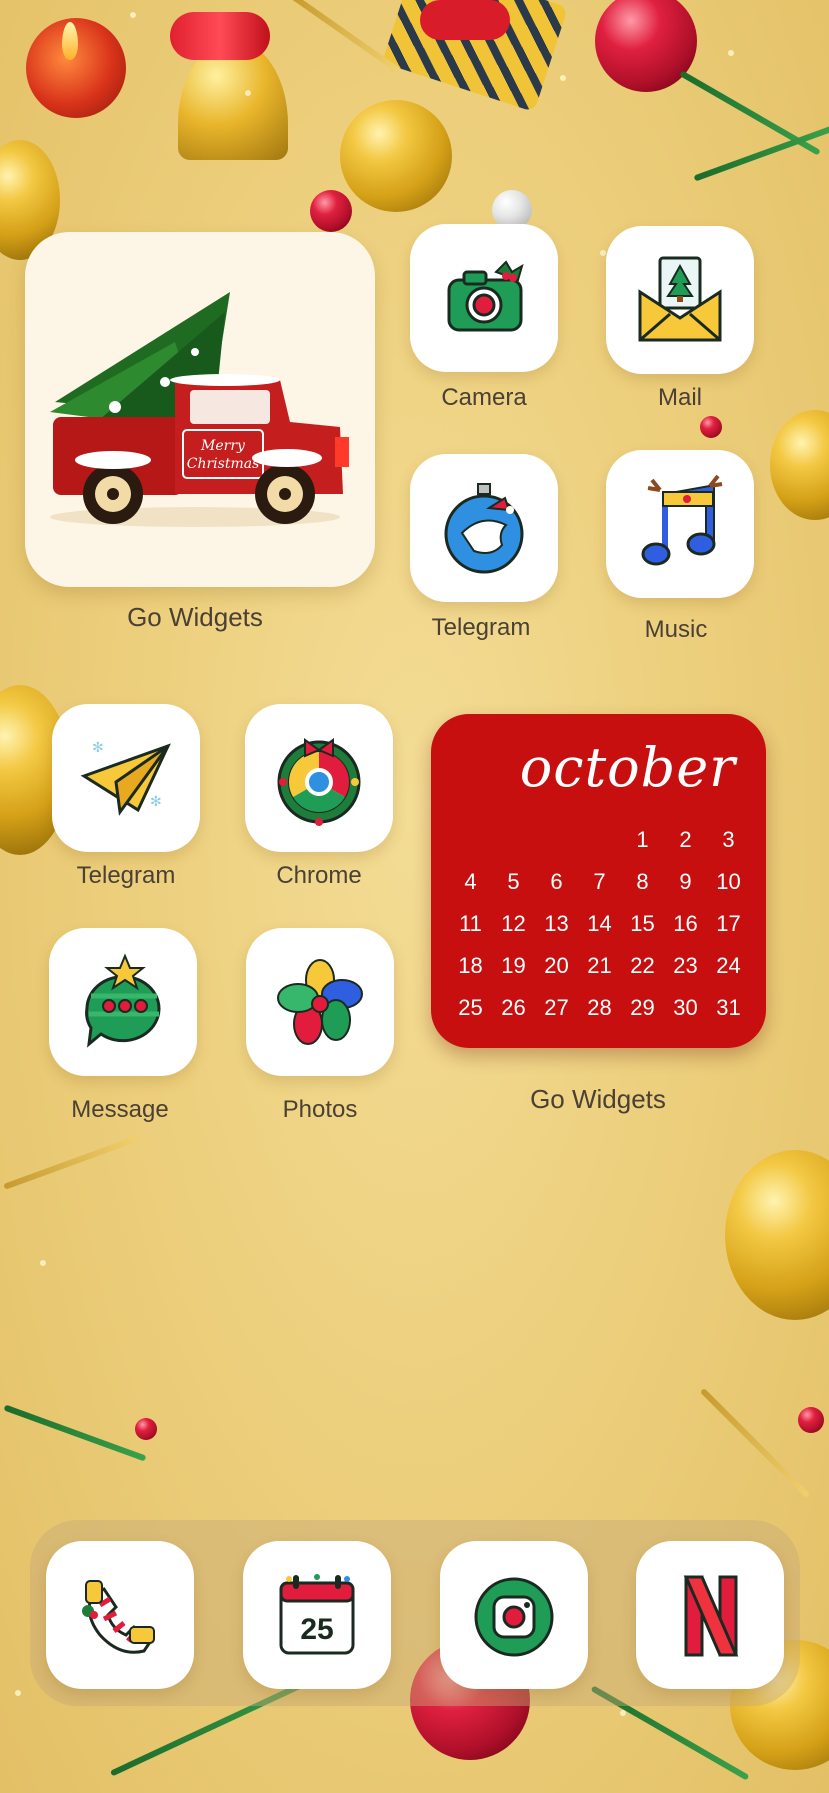 The width and height of the screenshot is (829, 1793). What do you see at coordinates (513, 1007) in the screenshot?
I see `calendar-day: 26` at bounding box center [513, 1007].